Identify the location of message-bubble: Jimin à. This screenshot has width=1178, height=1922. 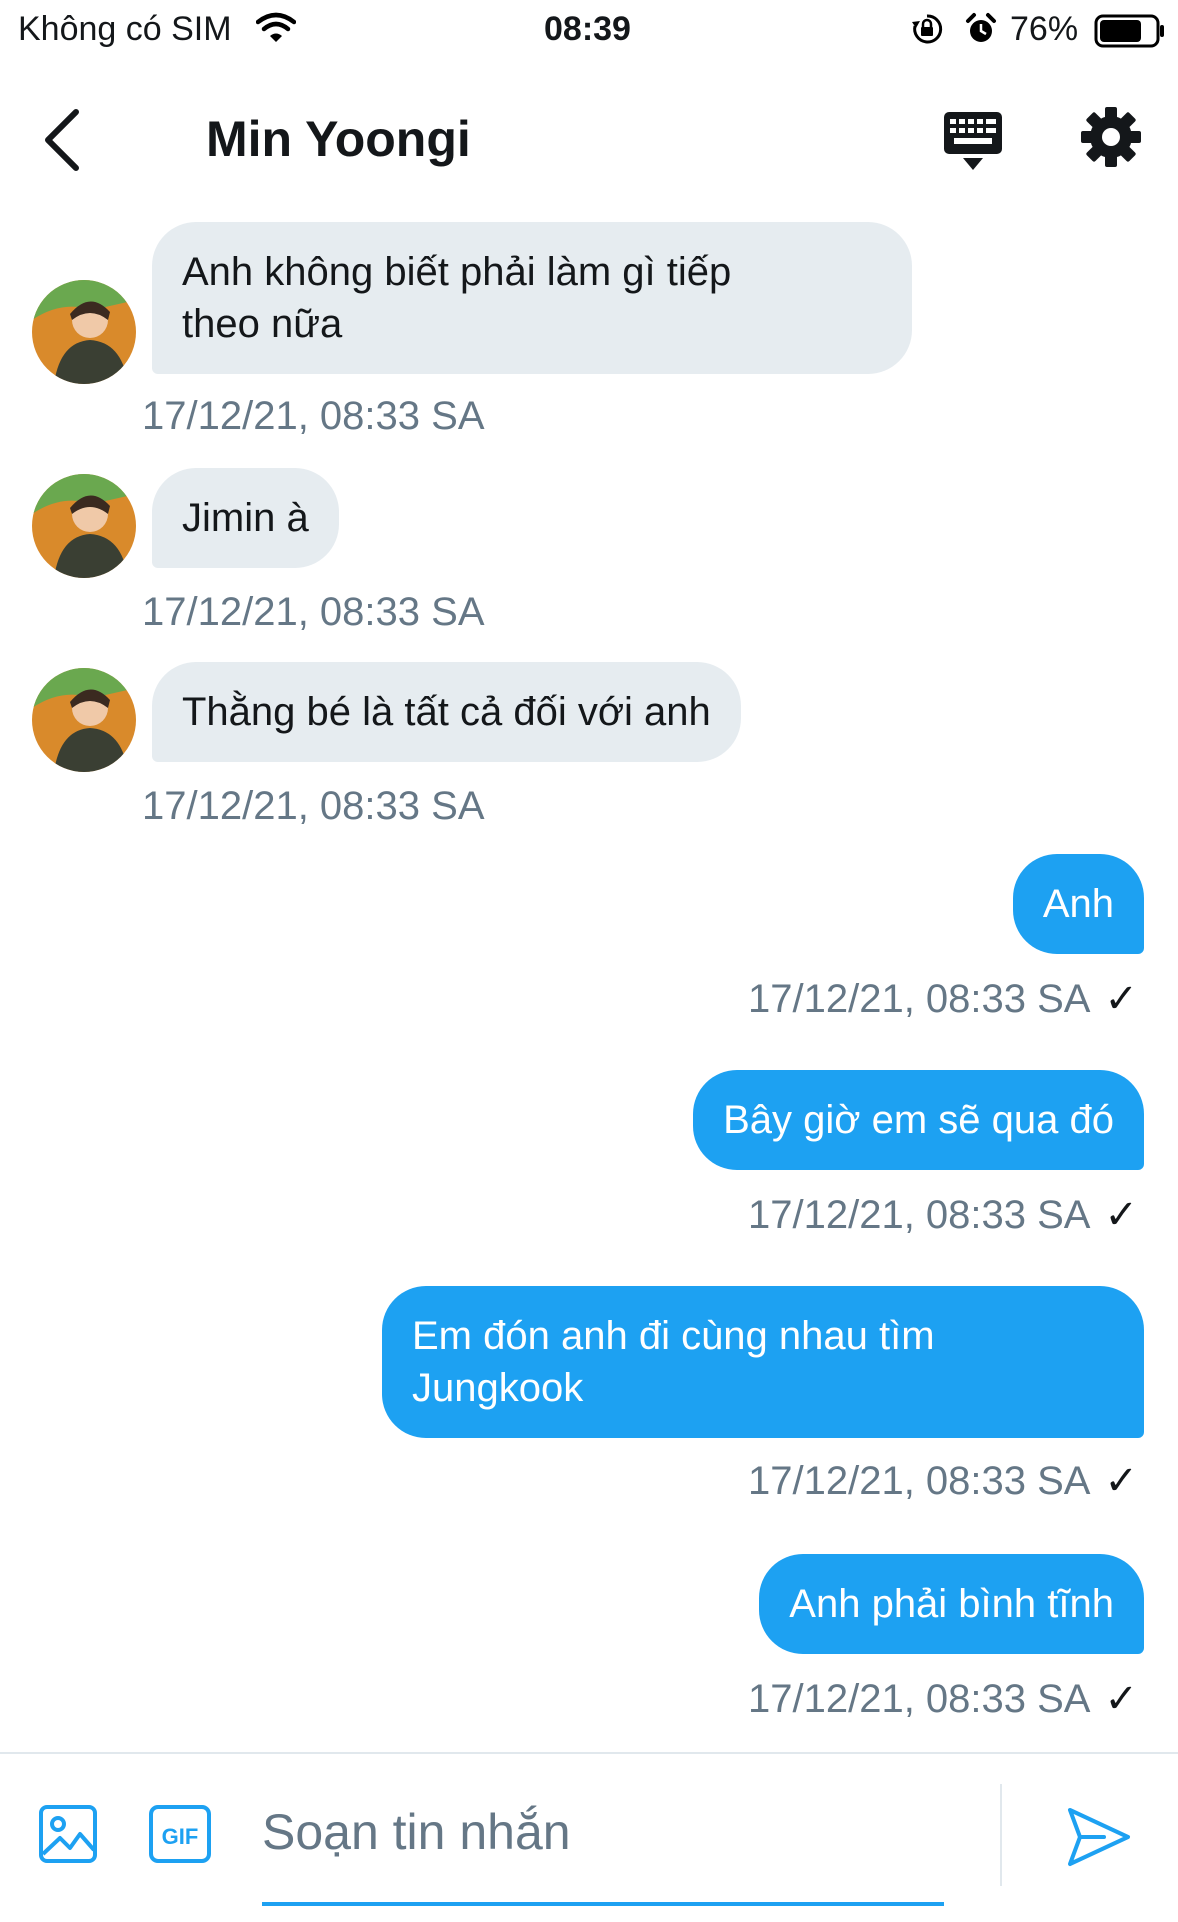
(245, 518).